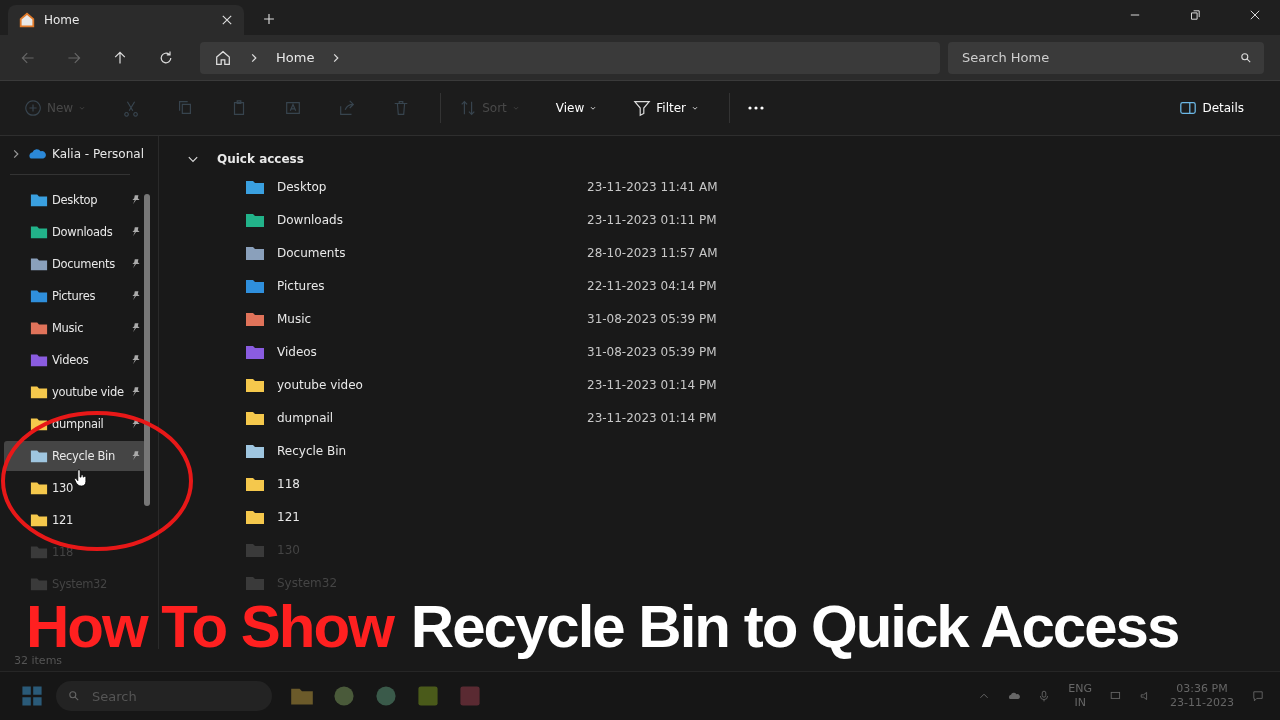 This screenshot has width=1280, height=720. I want to click on filter-icon, so click(642, 108).